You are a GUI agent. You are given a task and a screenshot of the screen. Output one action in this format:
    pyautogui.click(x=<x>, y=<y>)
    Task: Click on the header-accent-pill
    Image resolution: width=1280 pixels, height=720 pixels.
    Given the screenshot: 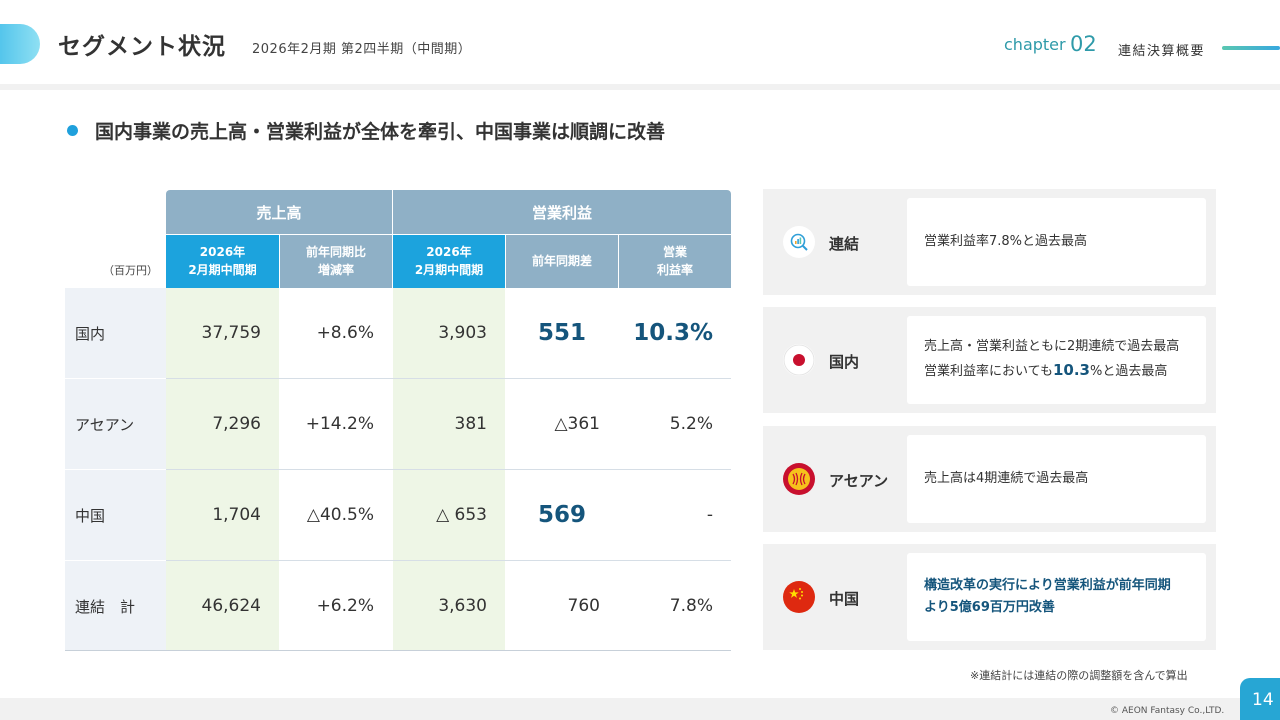 What is the action you would take?
    pyautogui.click(x=20, y=44)
    